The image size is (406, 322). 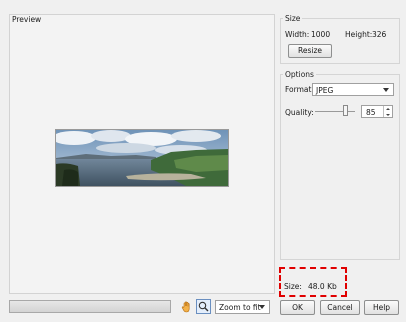 I want to click on zoom-tool-icon, so click(x=203, y=306).